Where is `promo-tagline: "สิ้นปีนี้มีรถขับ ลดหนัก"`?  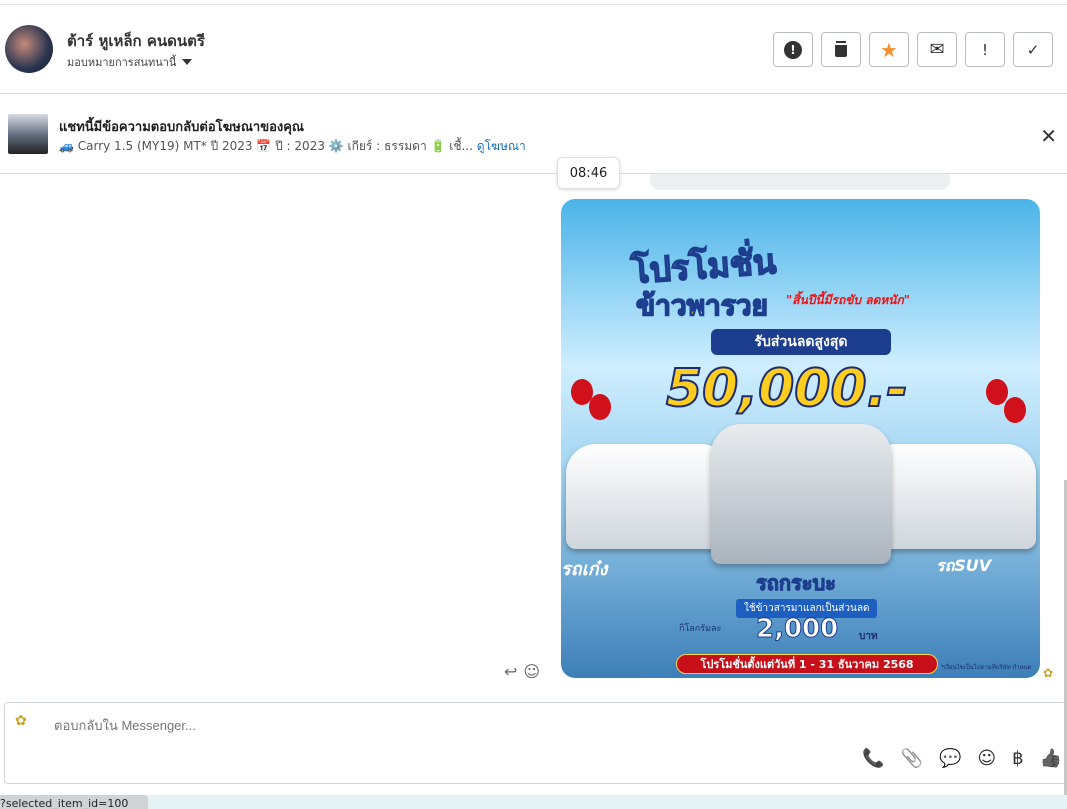
promo-tagline: "สิ้นปีนี้มีรถขับ ลดหนัก" is located at coordinates (848, 300).